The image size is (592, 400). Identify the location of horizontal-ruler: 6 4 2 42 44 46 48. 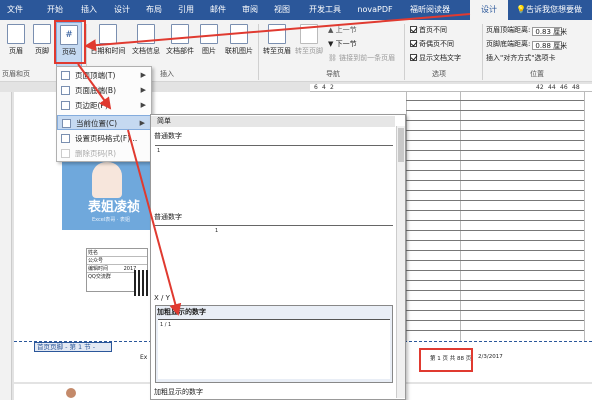
(451, 88).